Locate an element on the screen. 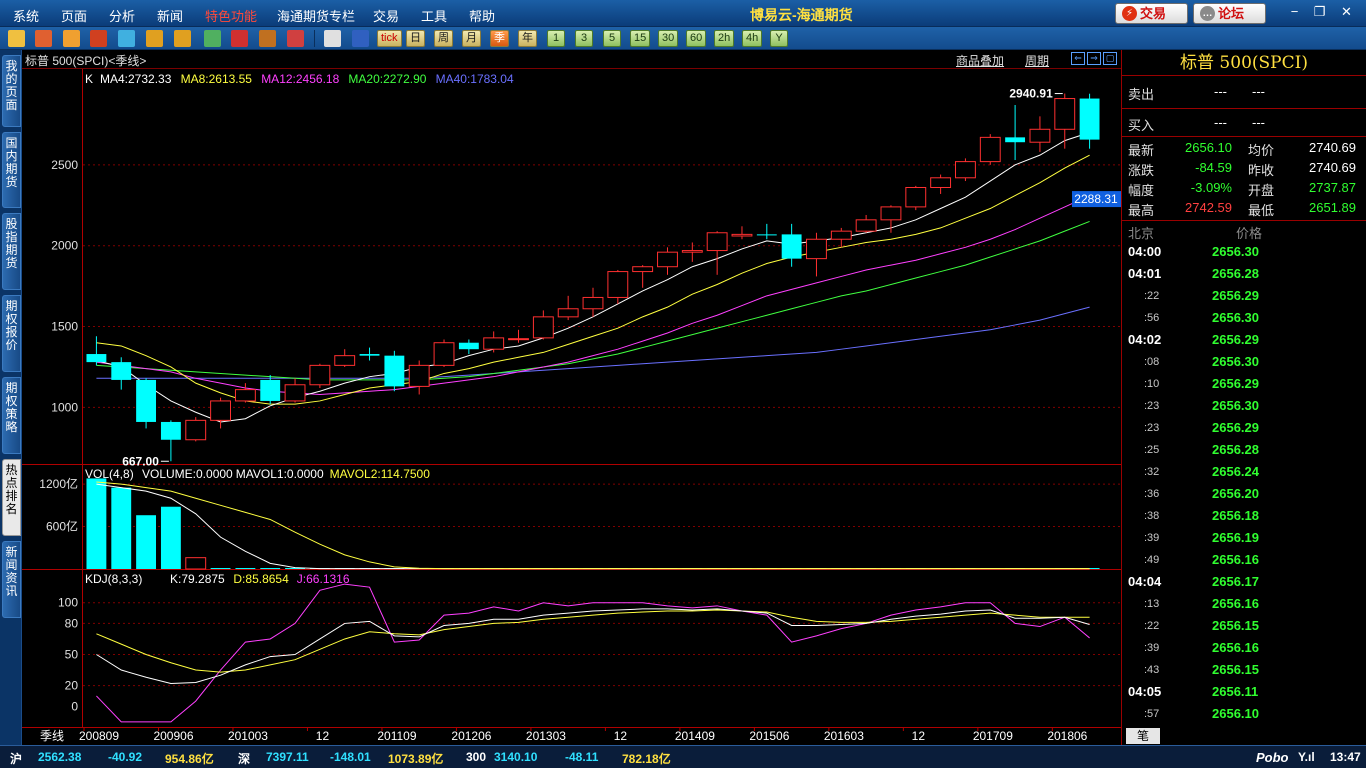 Image resolution: width=1366 pixels, height=768 pixels. minute-60-button: 60 is located at coordinates (696, 38).